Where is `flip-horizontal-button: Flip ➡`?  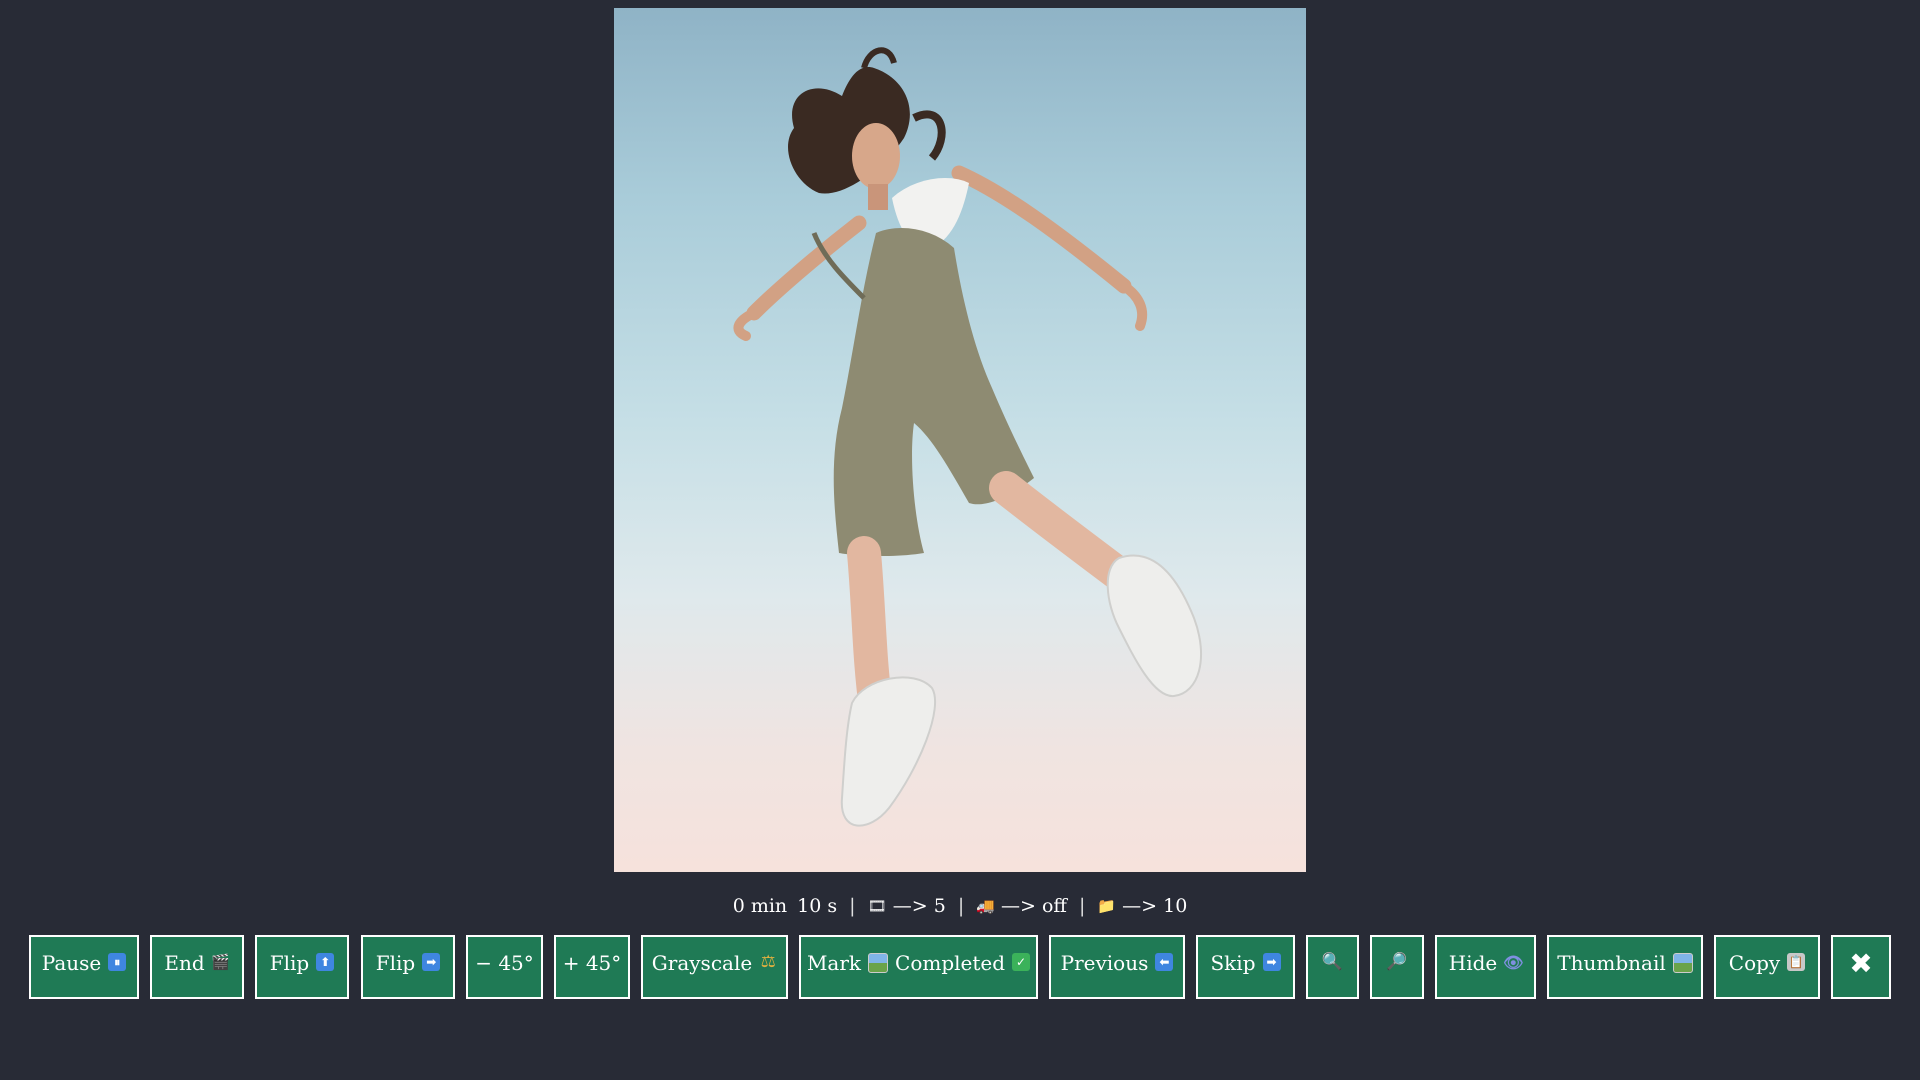
flip-horizontal-button: Flip ➡ is located at coordinates (408, 967).